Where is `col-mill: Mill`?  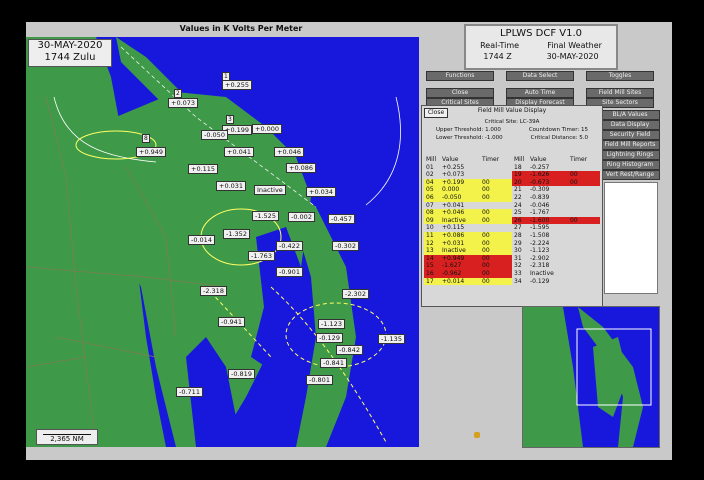
col-mill: Mill is located at coordinates (431, 159).